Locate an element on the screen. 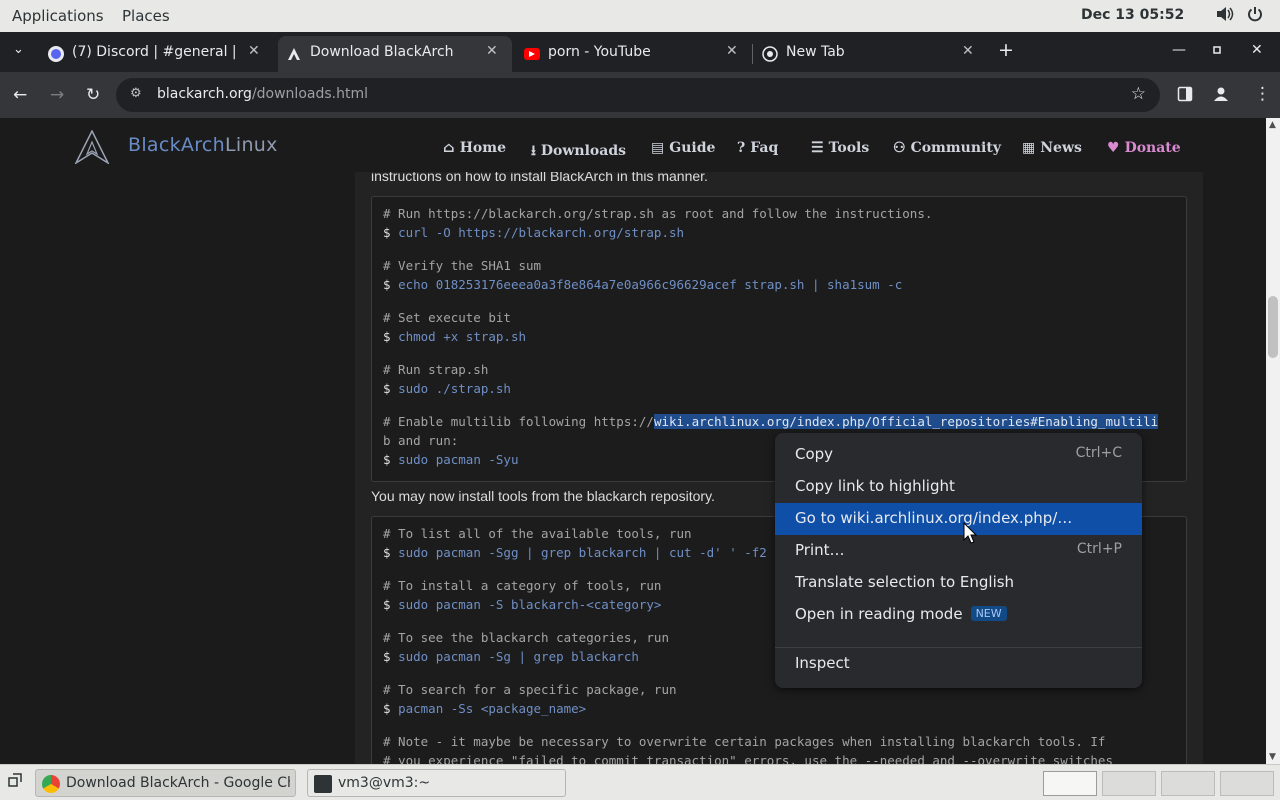 This screenshot has width=1280, height=800. scroll-up-icon: ▲ is located at coordinates (1272, 125).